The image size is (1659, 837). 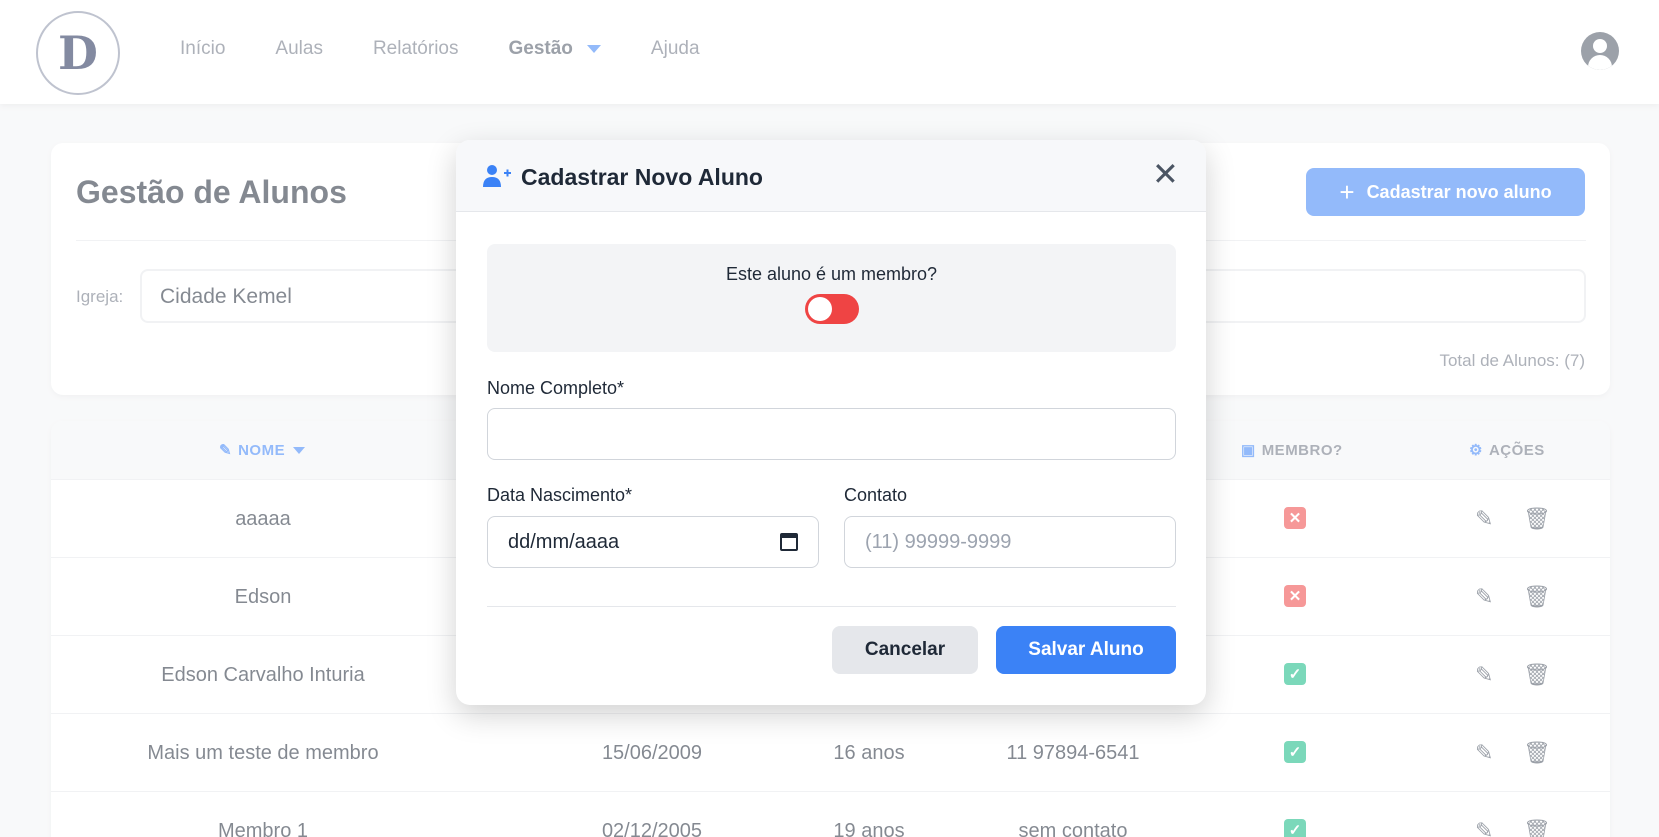 I want to click on nascimento-label: Data Nascimento*, so click(x=560, y=495).